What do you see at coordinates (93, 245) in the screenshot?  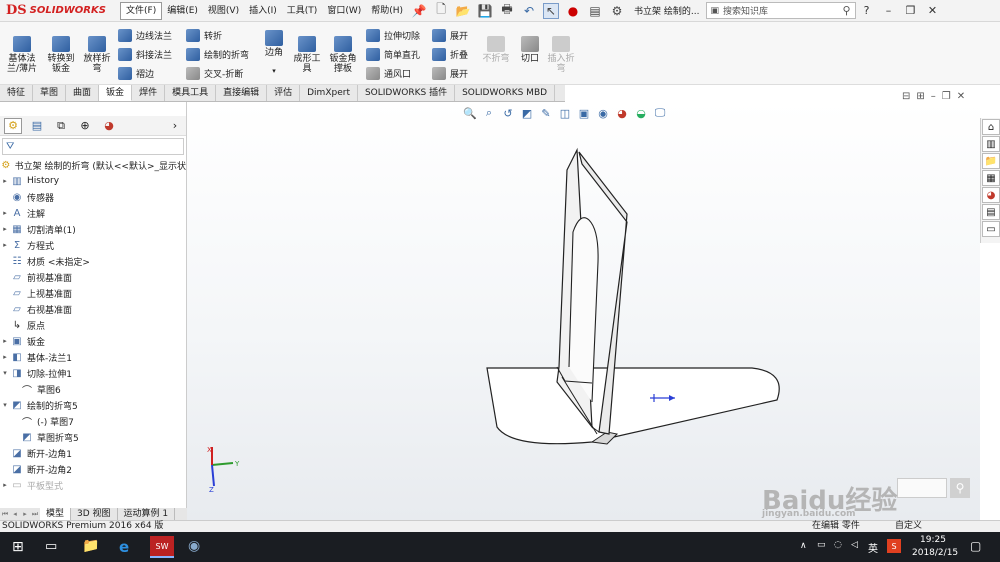 I see `tree-item-equations: ▸ Σ 方程式` at bounding box center [93, 245].